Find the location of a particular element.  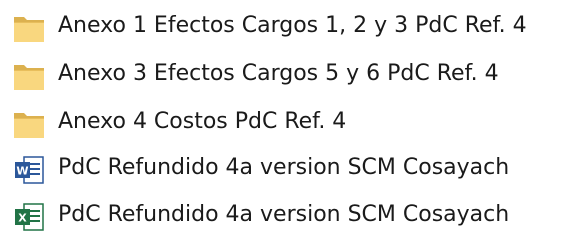

file-name-label: Anexo 4 Costos PdC Ref. 4 is located at coordinates (202, 121).